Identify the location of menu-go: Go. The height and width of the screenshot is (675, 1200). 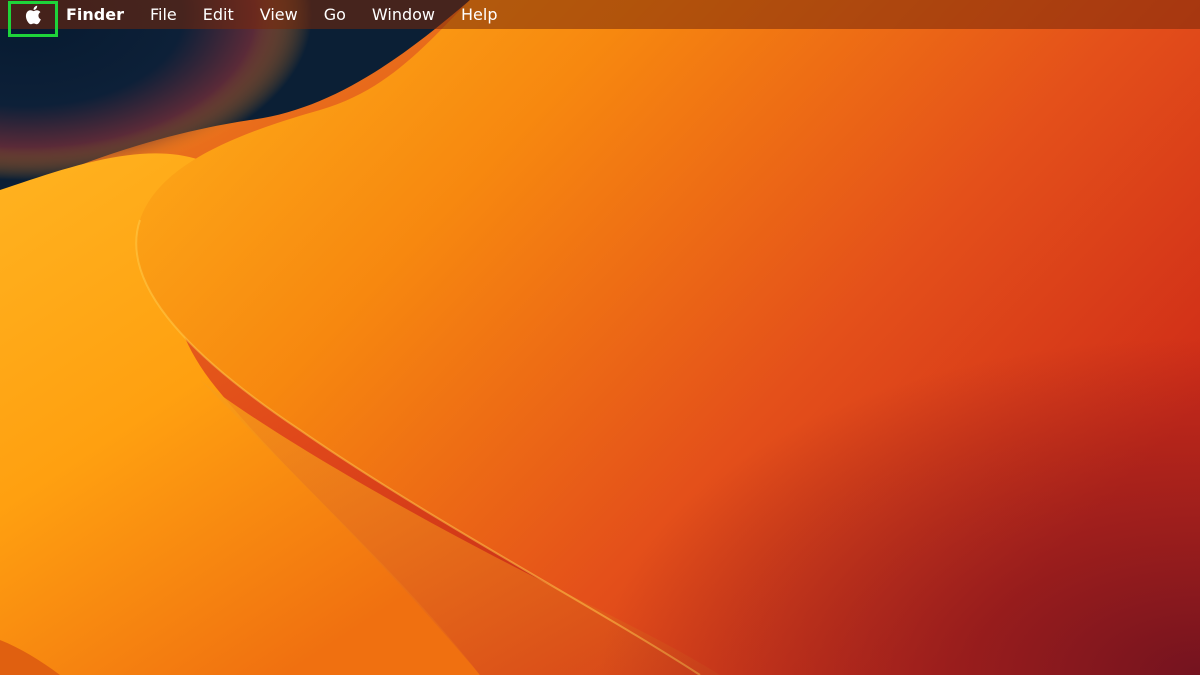
(335, 14).